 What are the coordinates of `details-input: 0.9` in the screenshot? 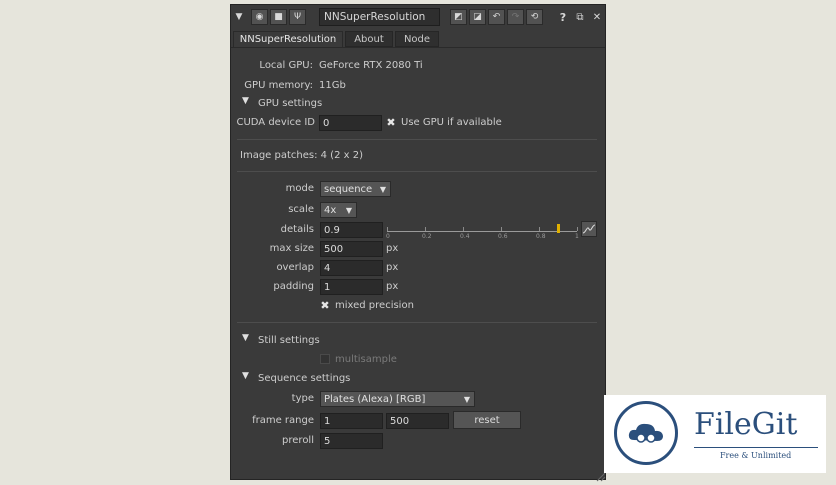 It's located at (351, 230).